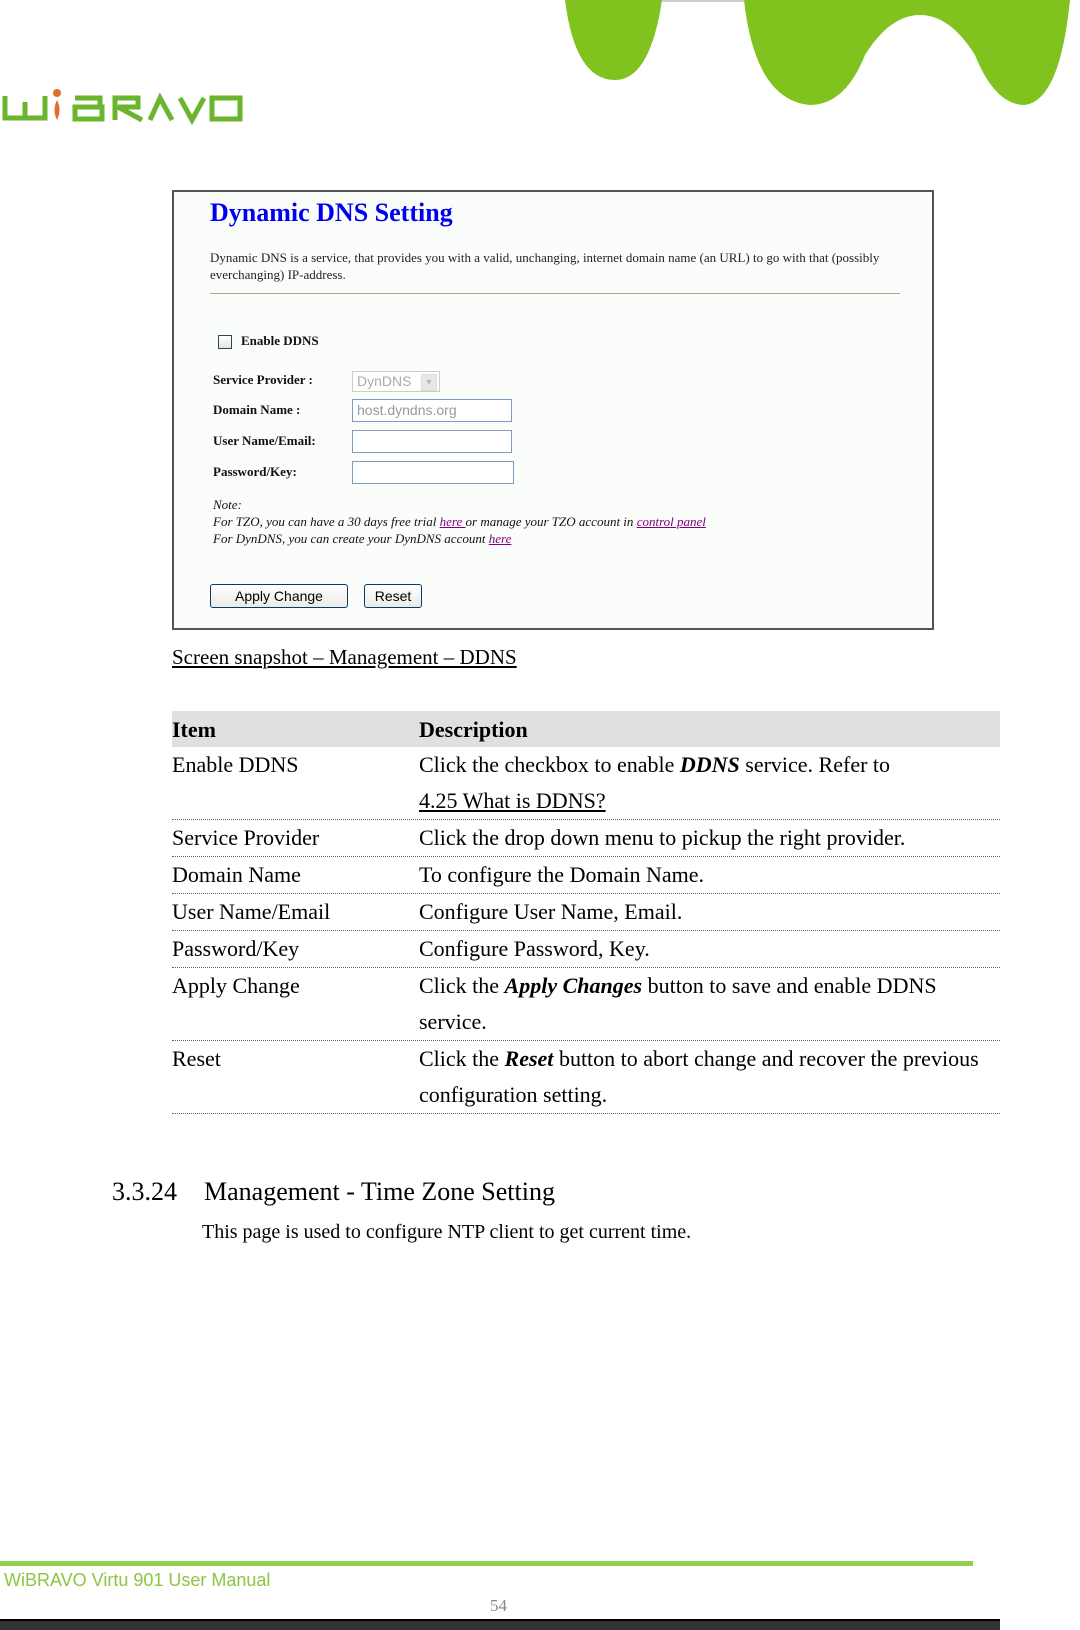 This screenshot has width=1080, height=1630. Describe the element at coordinates (432, 410) in the screenshot. I see `domain-name-input: host.dyndns.org` at that location.